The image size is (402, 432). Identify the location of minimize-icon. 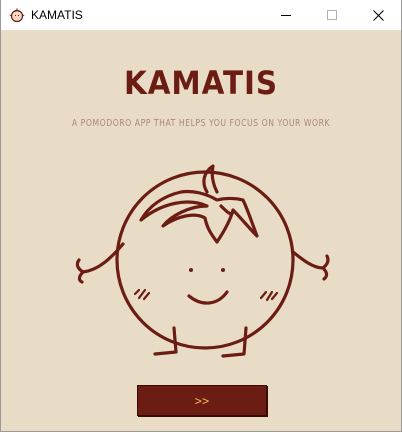
(286, 15).